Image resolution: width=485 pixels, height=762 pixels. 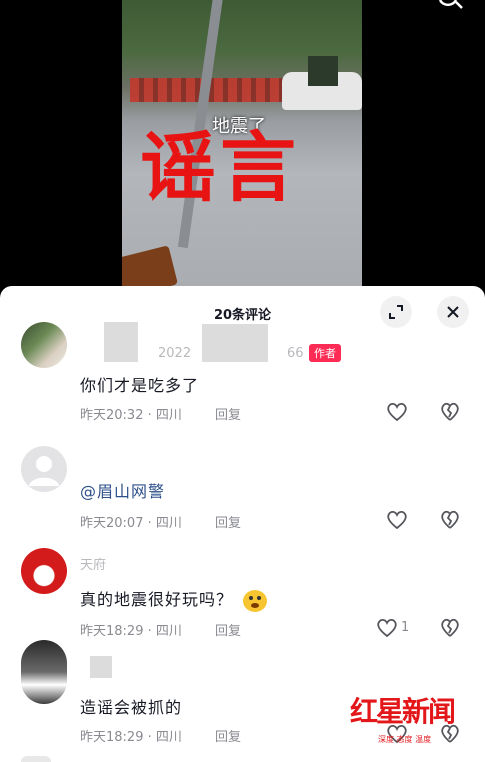 What do you see at coordinates (36, 759) in the screenshot?
I see `next-comment-avatar-peek` at bounding box center [36, 759].